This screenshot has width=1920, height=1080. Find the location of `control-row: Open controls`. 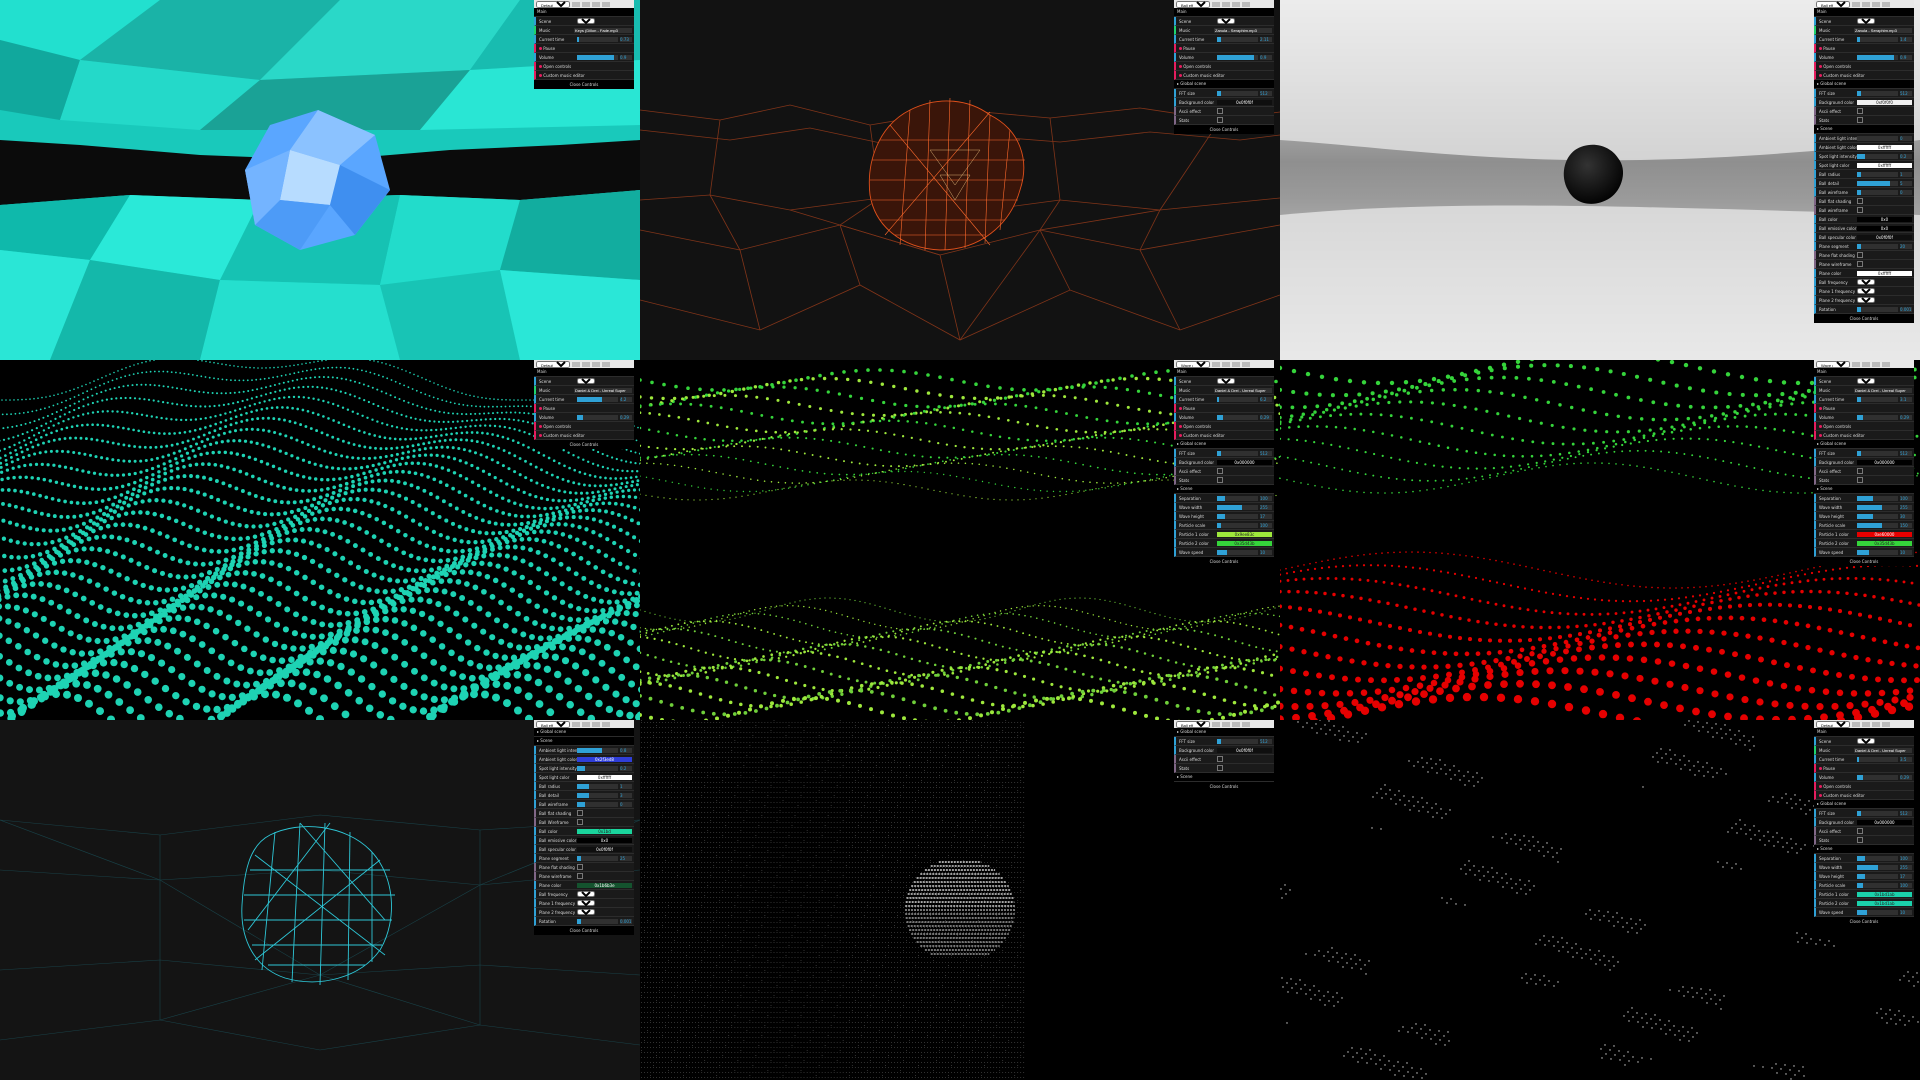

control-row: Open controls is located at coordinates (584, 66).